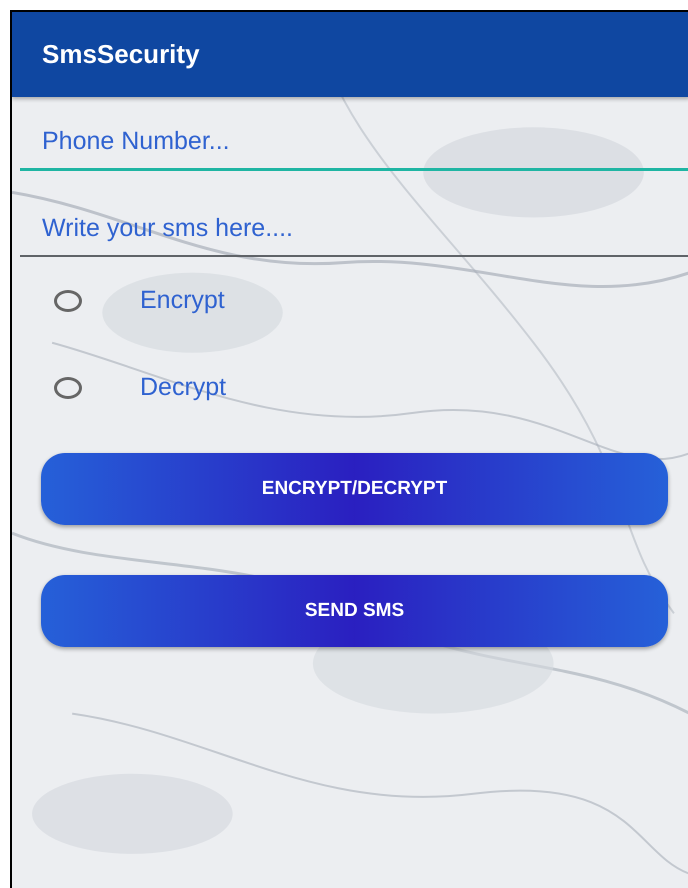  Describe the element at coordinates (121, 54) in the screenshot. I see `app-title: SmsSecurity` at that location.